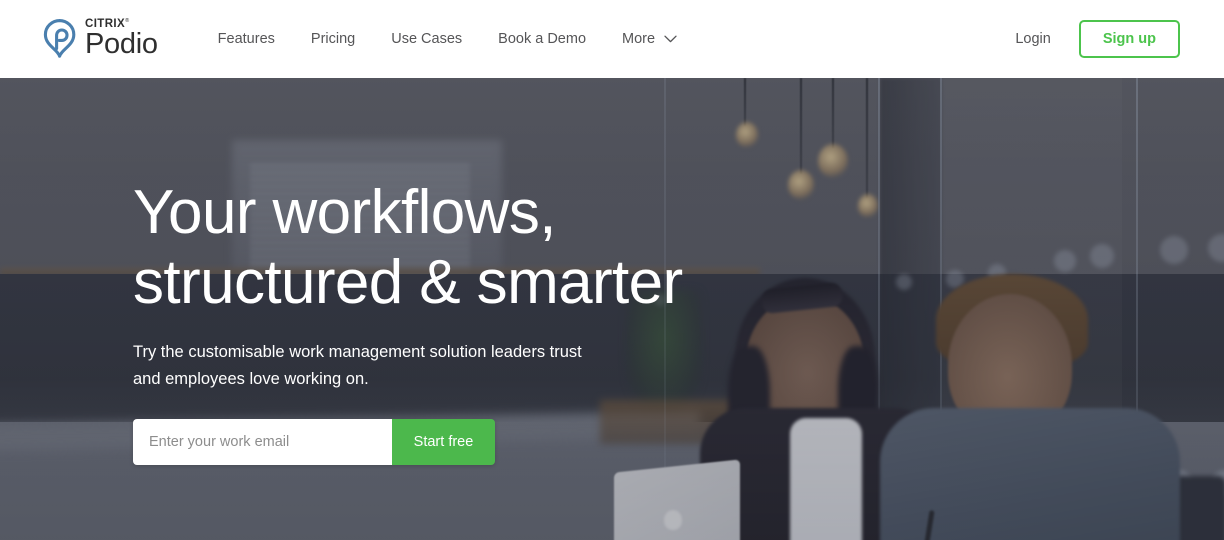 This screenshot has height=540, width=1224. I want to click on podio-pin-icon, so click(59, 38).